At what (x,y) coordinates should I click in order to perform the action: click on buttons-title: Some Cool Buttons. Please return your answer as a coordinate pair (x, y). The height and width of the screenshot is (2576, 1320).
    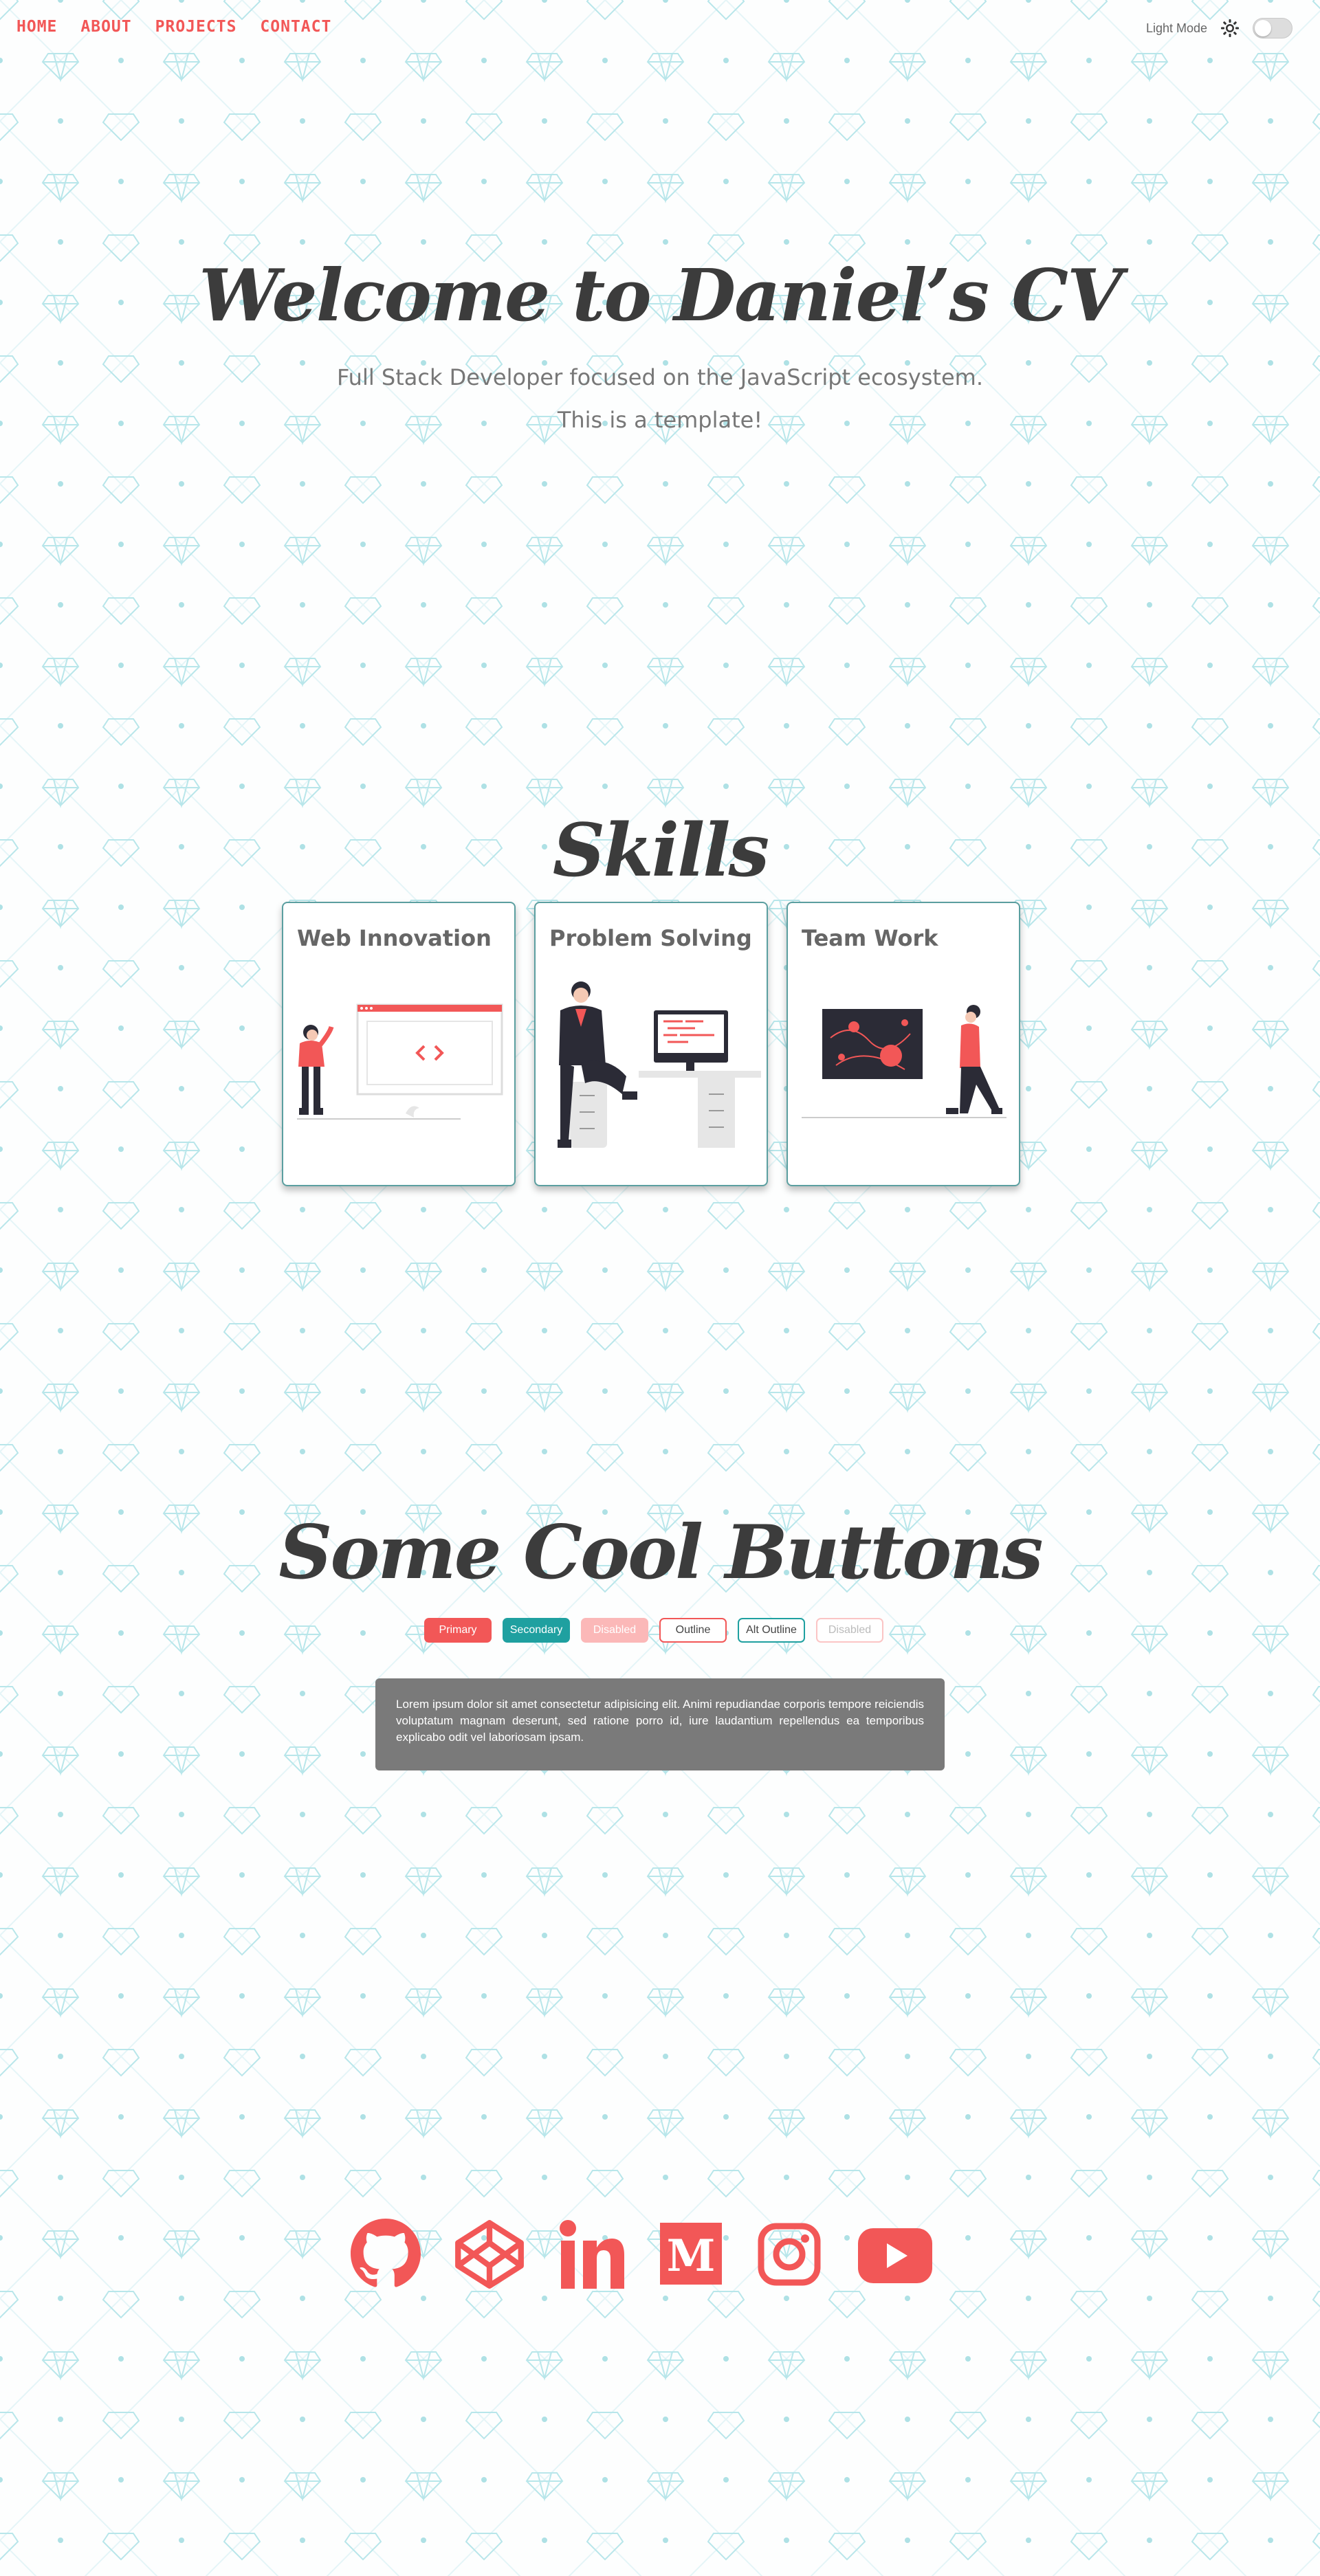
    Looking at the image, I should click on (660, 1552).